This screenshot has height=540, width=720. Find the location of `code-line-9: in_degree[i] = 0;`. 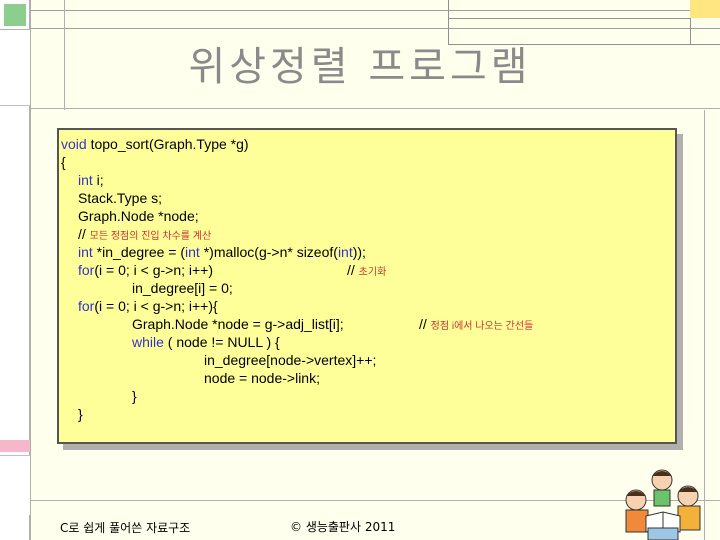

code-line-9: in_degree[i] = 0; is located at coordinates (182, 288).